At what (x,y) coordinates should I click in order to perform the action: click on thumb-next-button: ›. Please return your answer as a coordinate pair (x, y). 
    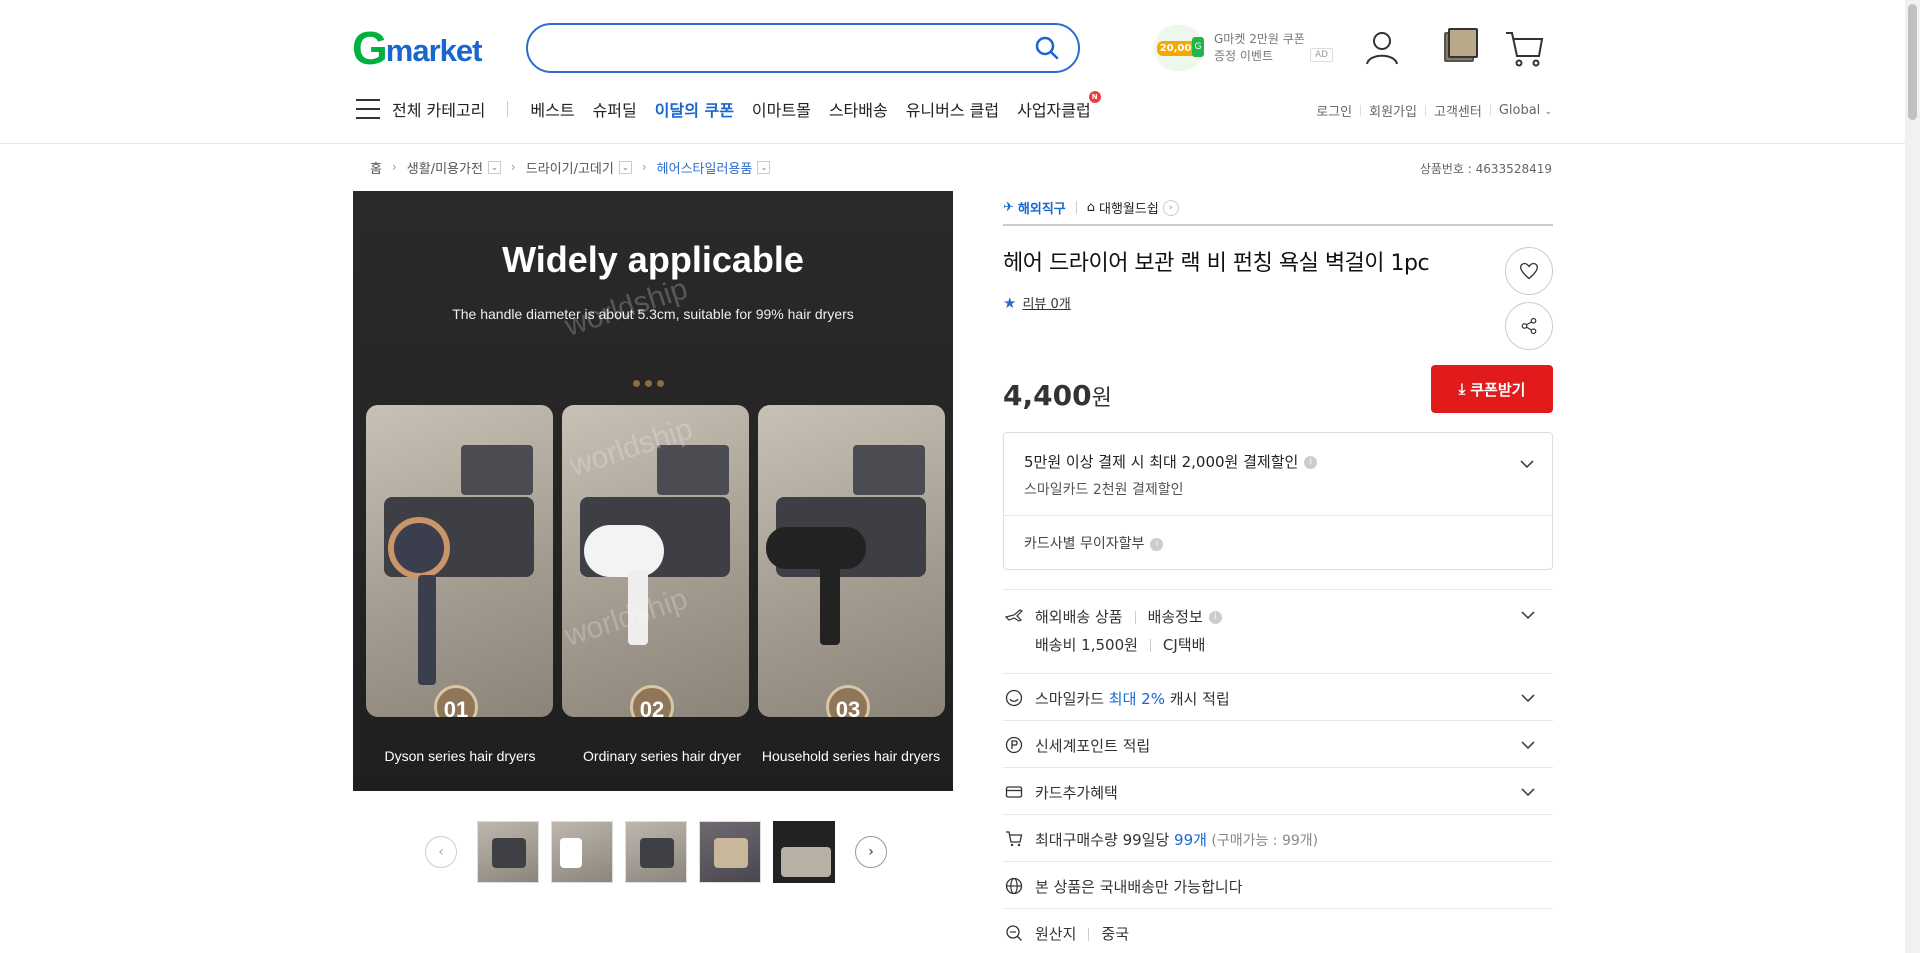
    Looking at the image, I should click on (871, 852).